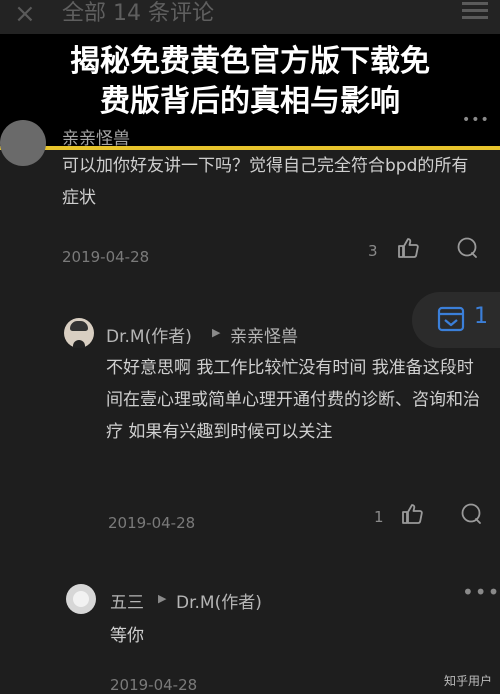  What do you see at coordinates (373, 251) in the screenshot?
I see `like-count: 3` at bounding box center [373, 251].